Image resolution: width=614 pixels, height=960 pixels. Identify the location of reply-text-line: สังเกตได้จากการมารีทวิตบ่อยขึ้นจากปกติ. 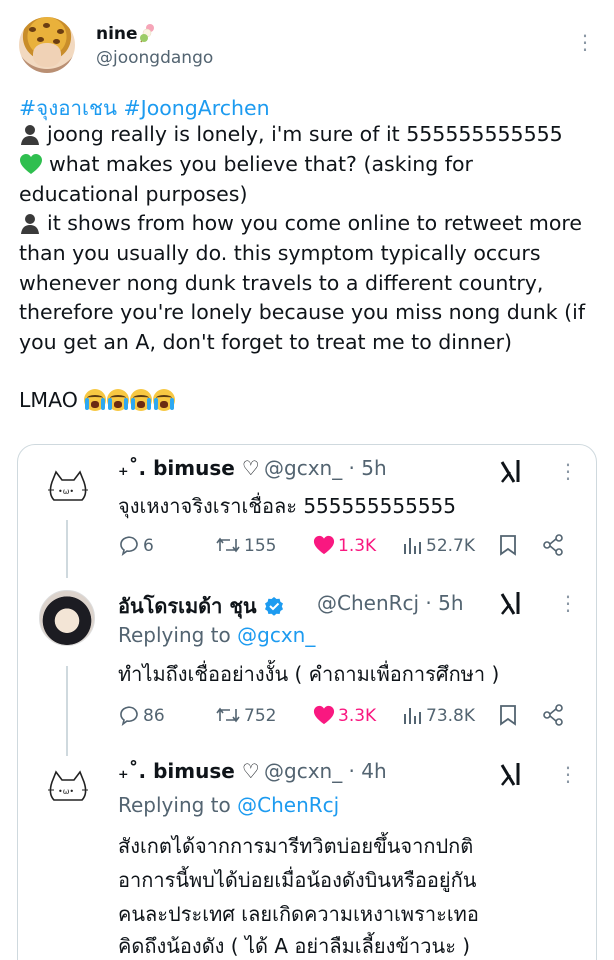
(296, 846).